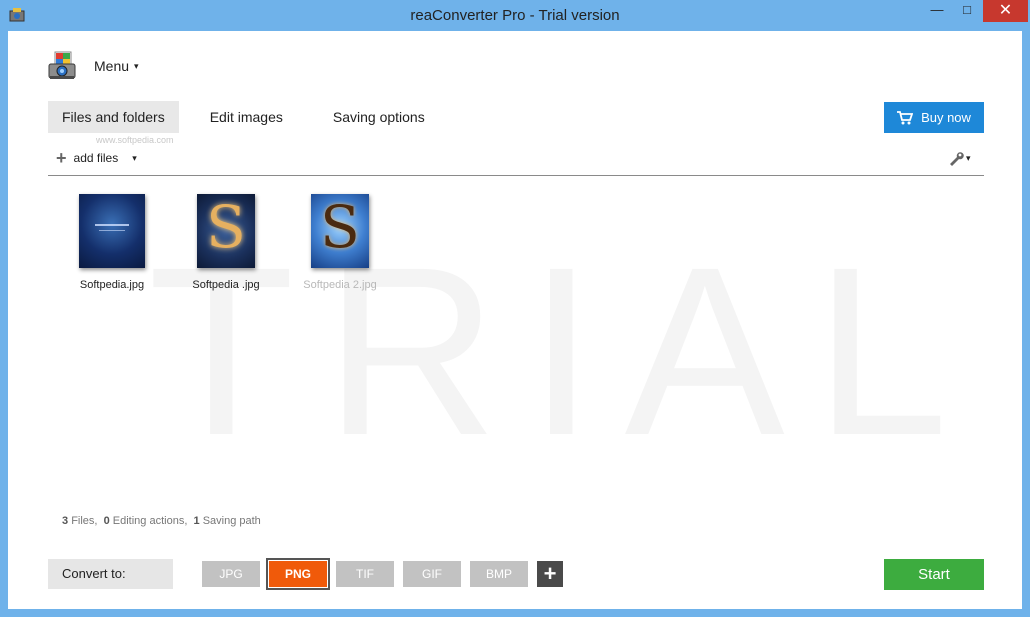 The width and height of the screenshot is (1030, 617). Describe the element at coordinates (84, 521) in the screenshot. I see `files-label: Files,` at that location.